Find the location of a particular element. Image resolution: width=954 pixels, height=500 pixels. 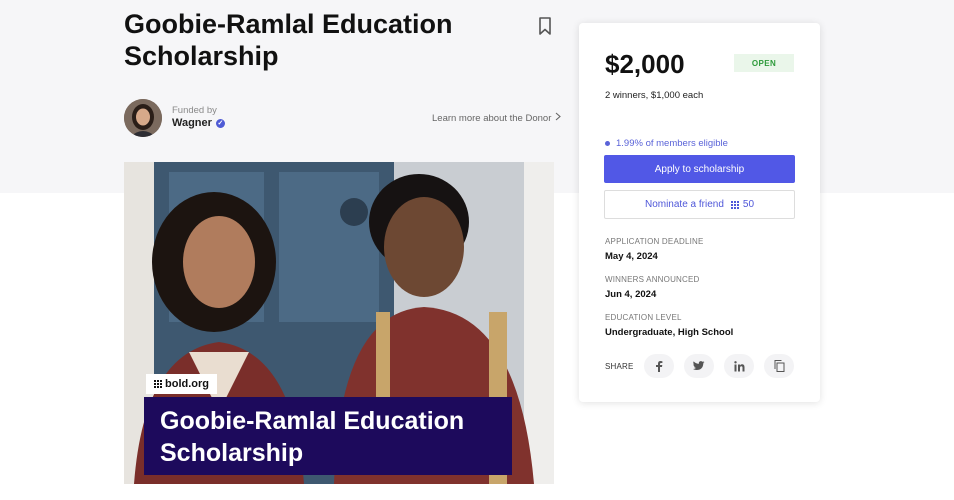

copy-icon is located at coordinates (779, 366).